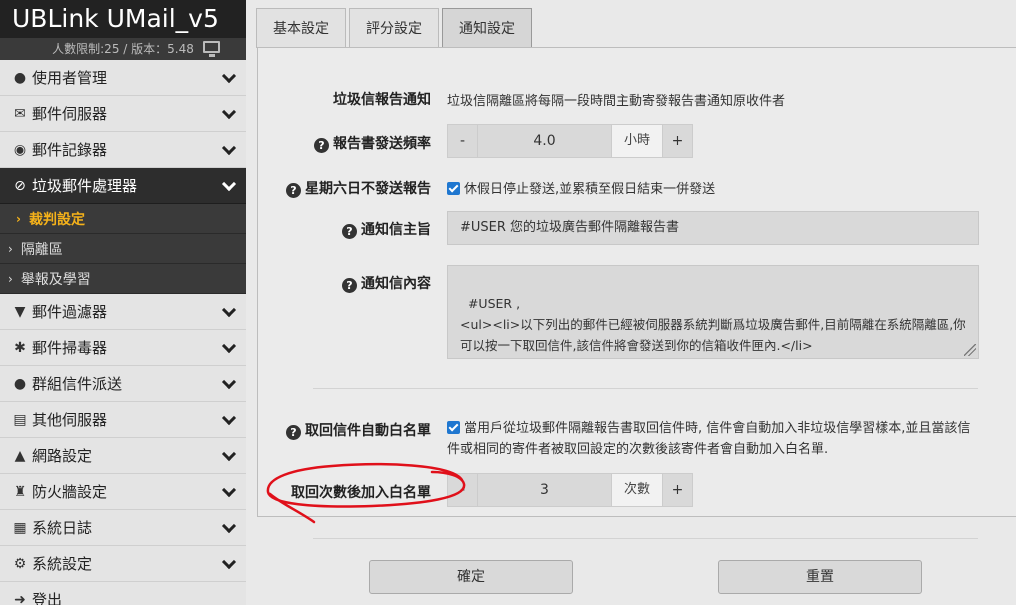 Image resolution: width=1016 pixels, height=605 pixels. What do you see at coordinates (20, 491) in the screenshot?
I see `fort-icon: ♜` at bounding box center [20, 491].